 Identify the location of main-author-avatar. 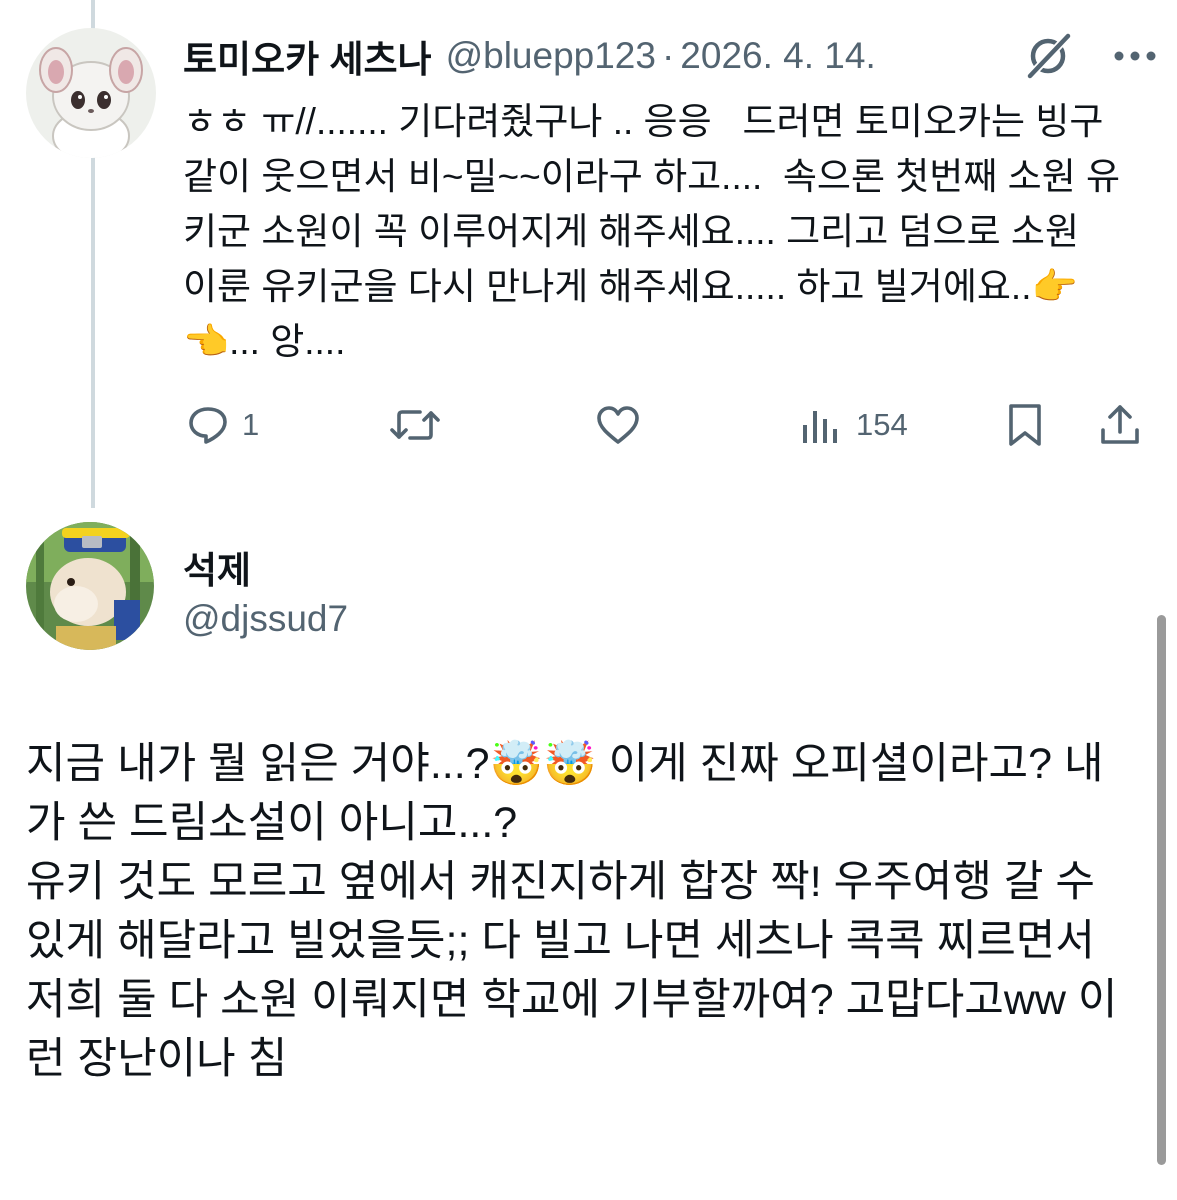
(90, 586).